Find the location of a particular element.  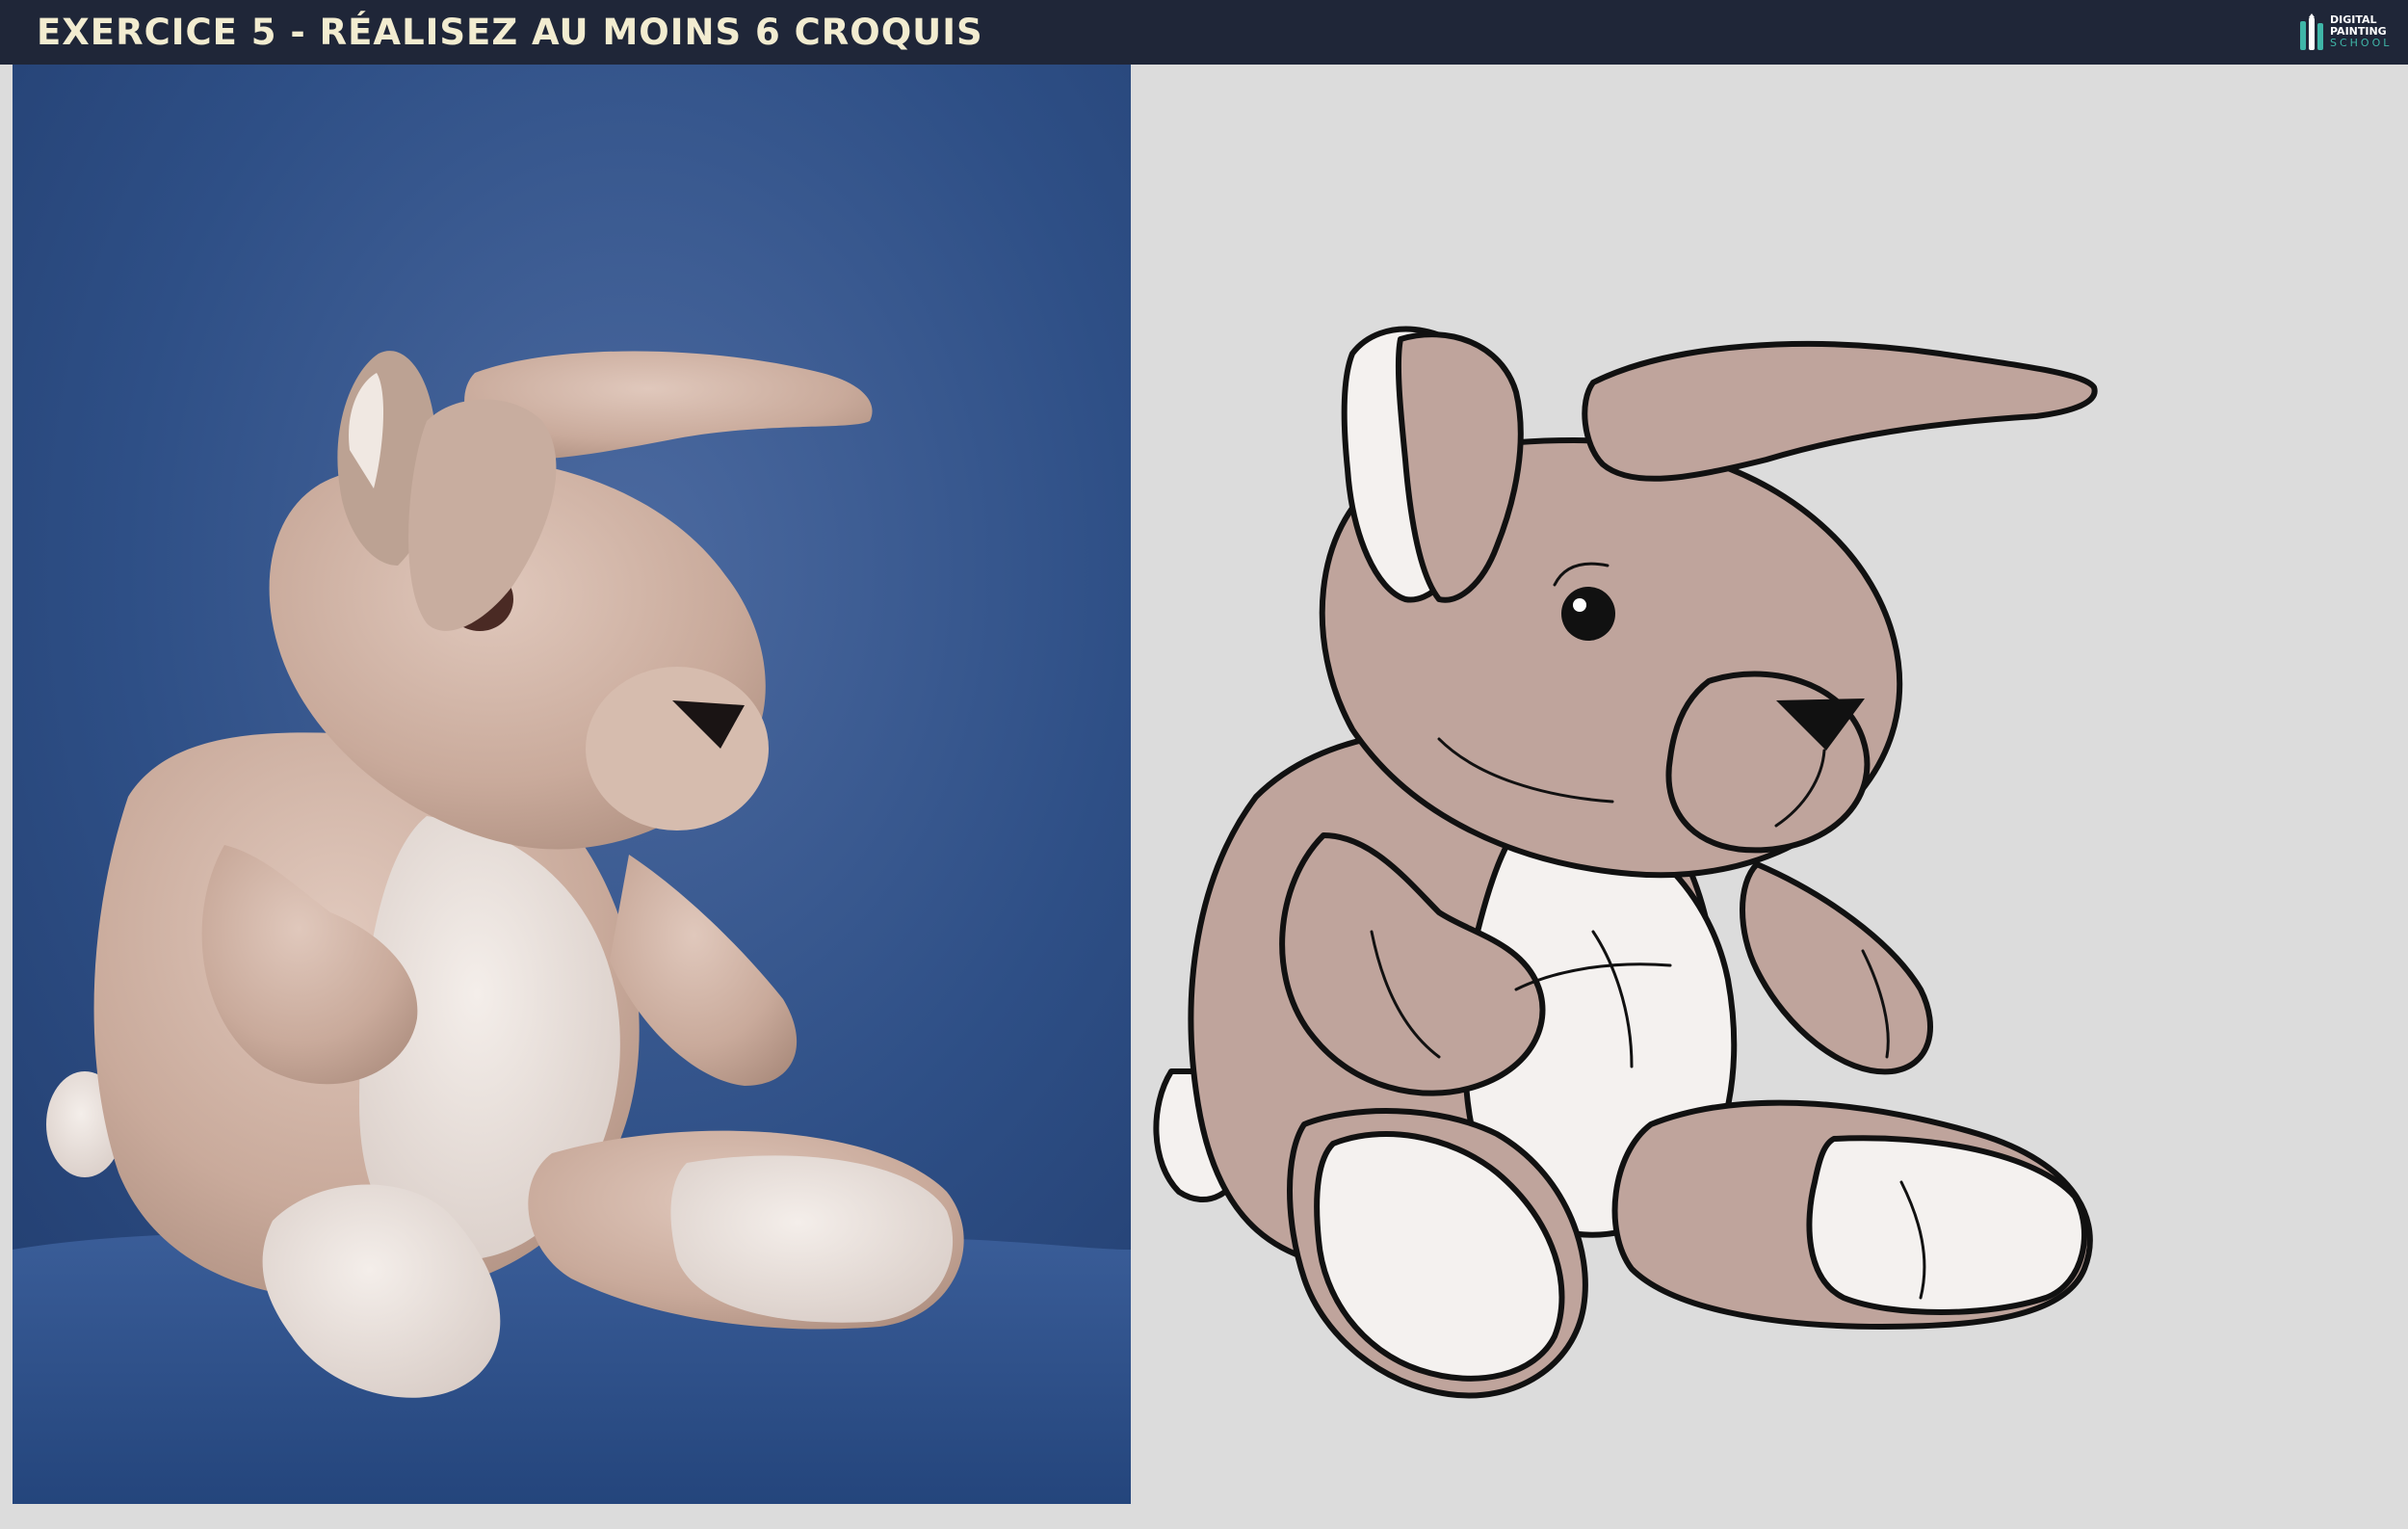

logo-line-3: SCHOOL is located at coordinates (2361, 43).